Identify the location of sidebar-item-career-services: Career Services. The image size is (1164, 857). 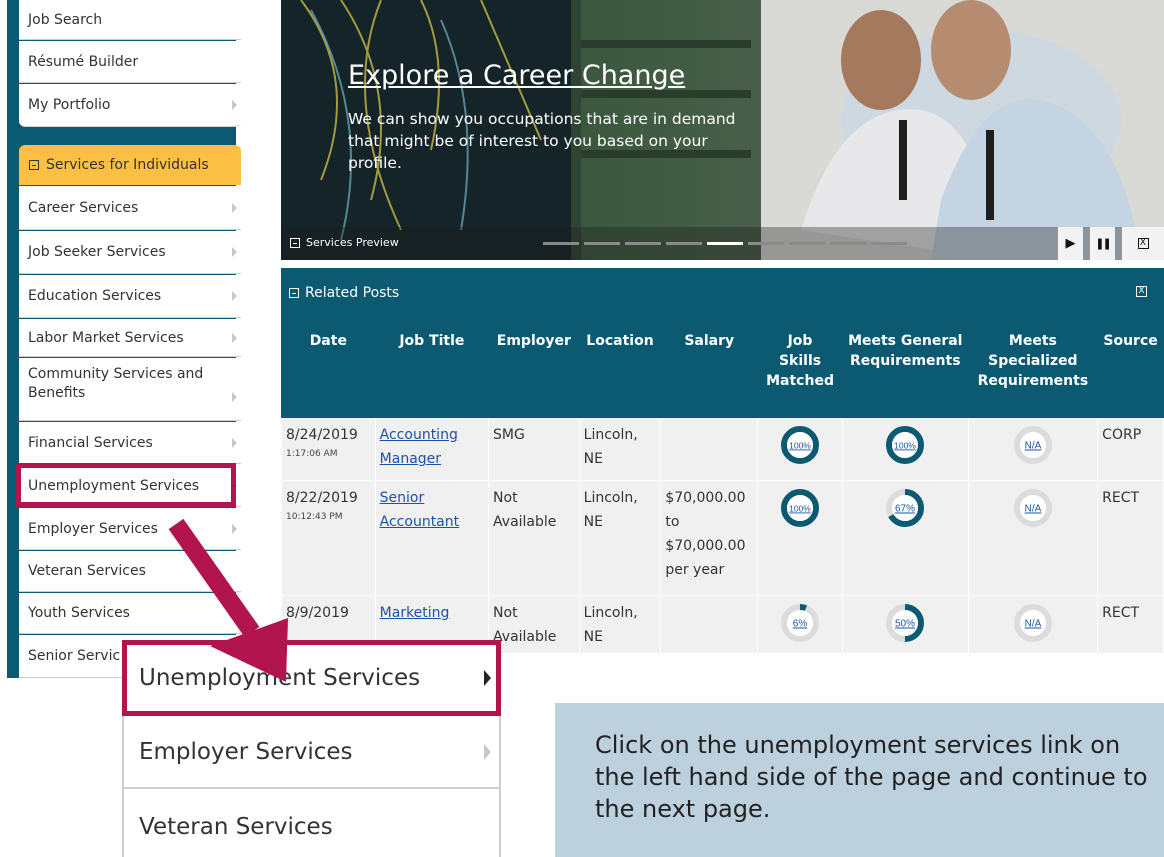
(130, 208).